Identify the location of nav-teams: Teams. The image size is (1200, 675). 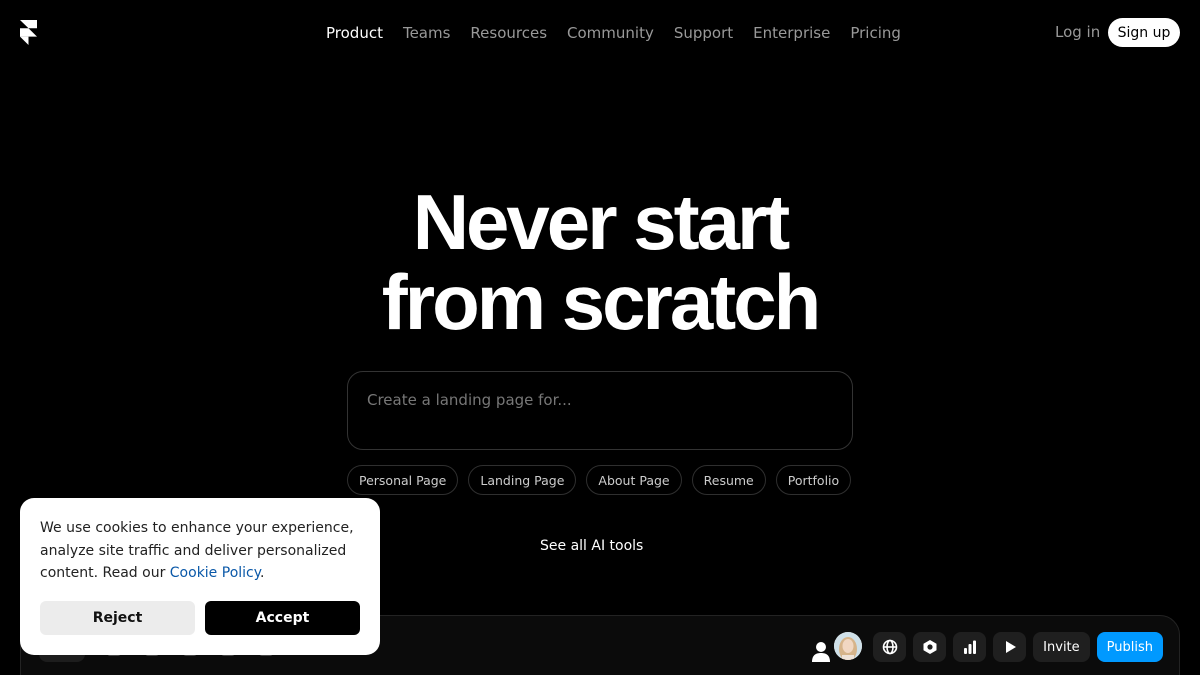
(426, 33).